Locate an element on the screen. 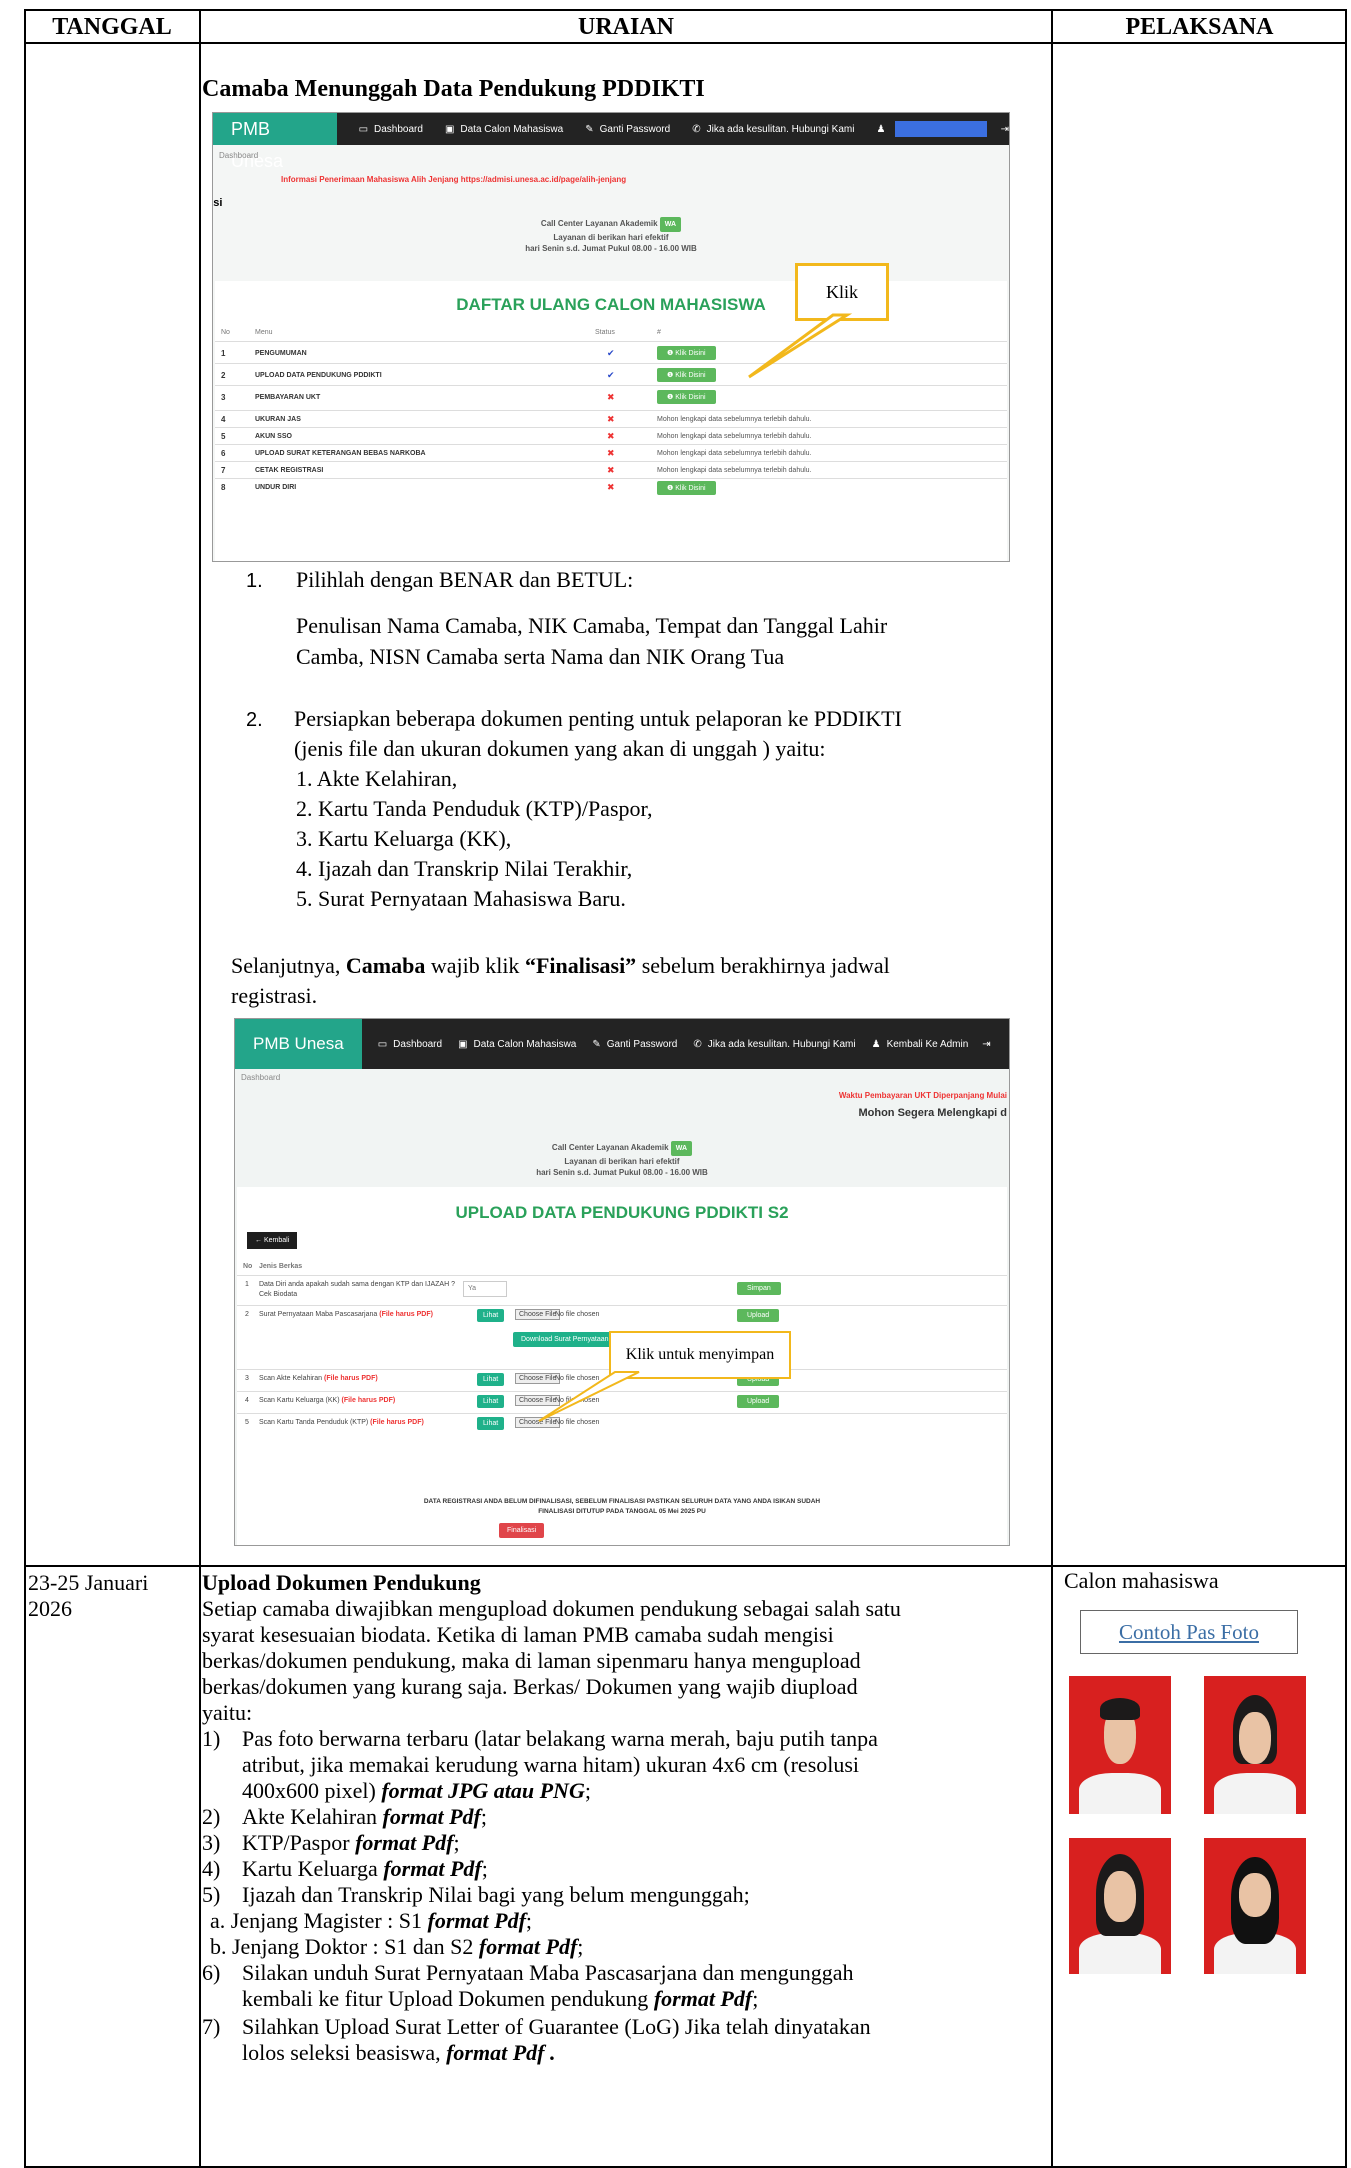 This screenshot has width=1351, height=2168. choose-file-button: Choose File is located at coordinates (538, 1314).